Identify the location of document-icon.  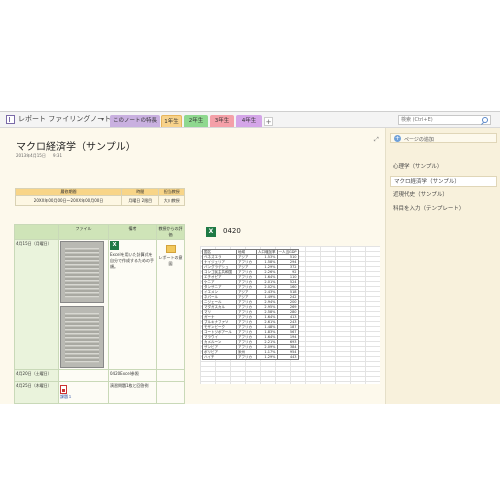
(170, 249).